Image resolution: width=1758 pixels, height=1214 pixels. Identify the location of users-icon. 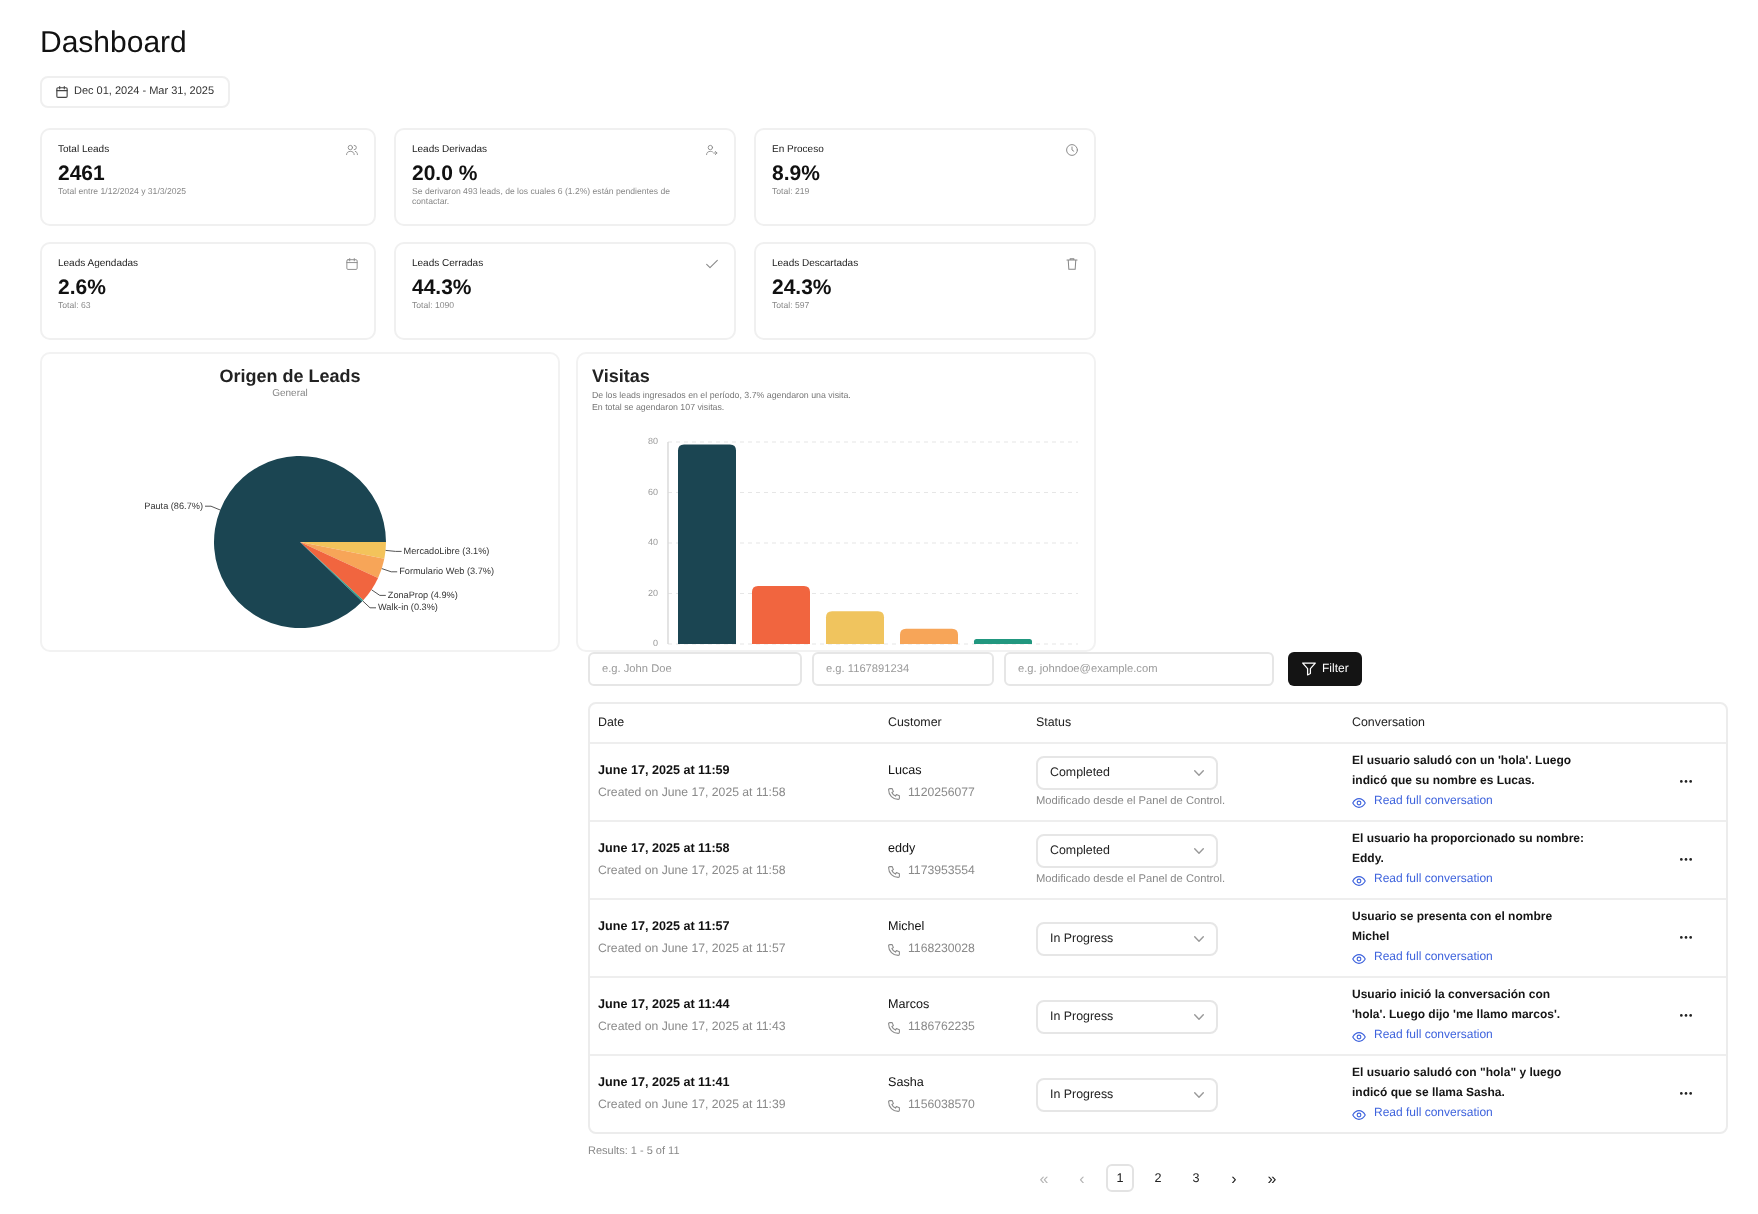
(352, 150).